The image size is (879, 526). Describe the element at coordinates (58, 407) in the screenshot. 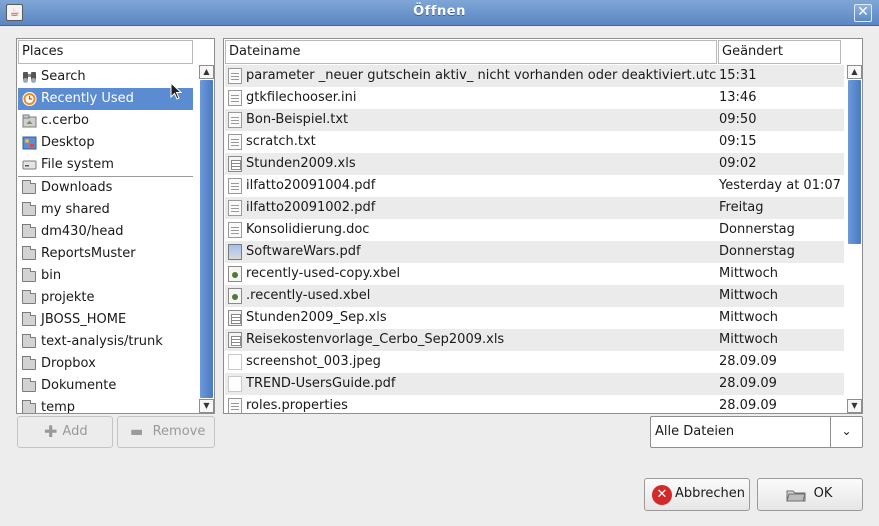

I see `bookmark-label: temp` at that location.